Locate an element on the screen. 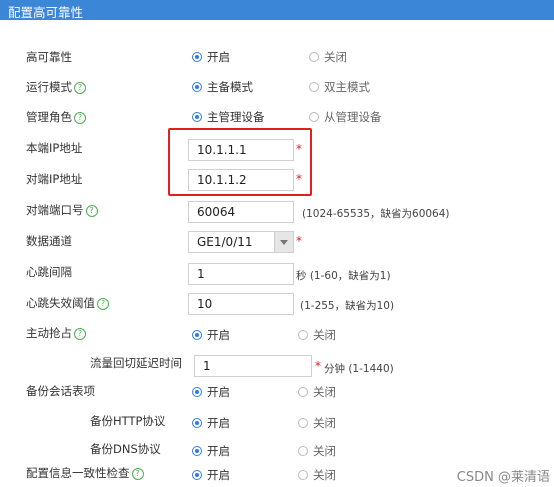  backup-dns-on-radio: 开启 is located at coordinates (211, 451).